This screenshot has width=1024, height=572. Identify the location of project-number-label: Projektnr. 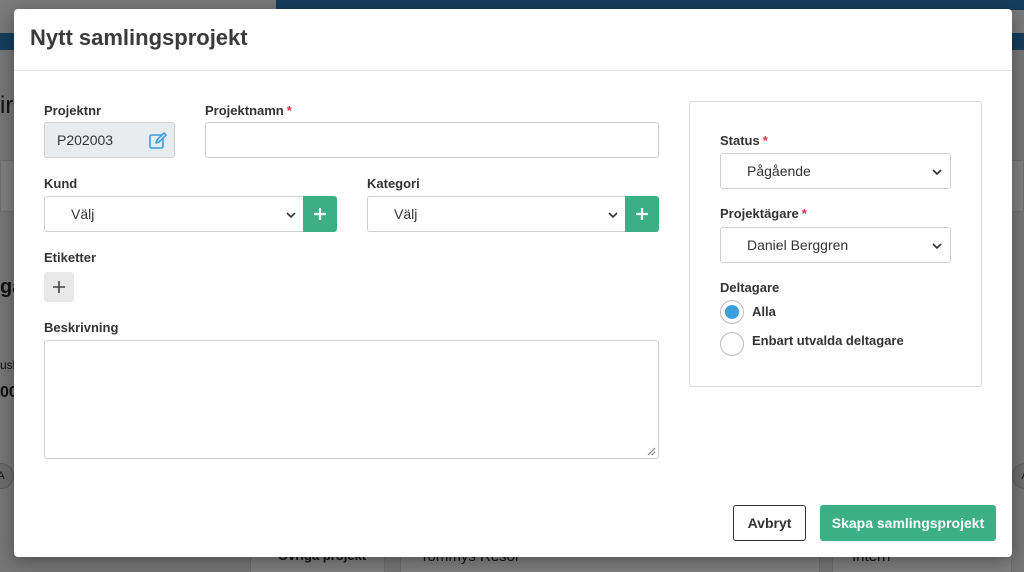
(73, 110).